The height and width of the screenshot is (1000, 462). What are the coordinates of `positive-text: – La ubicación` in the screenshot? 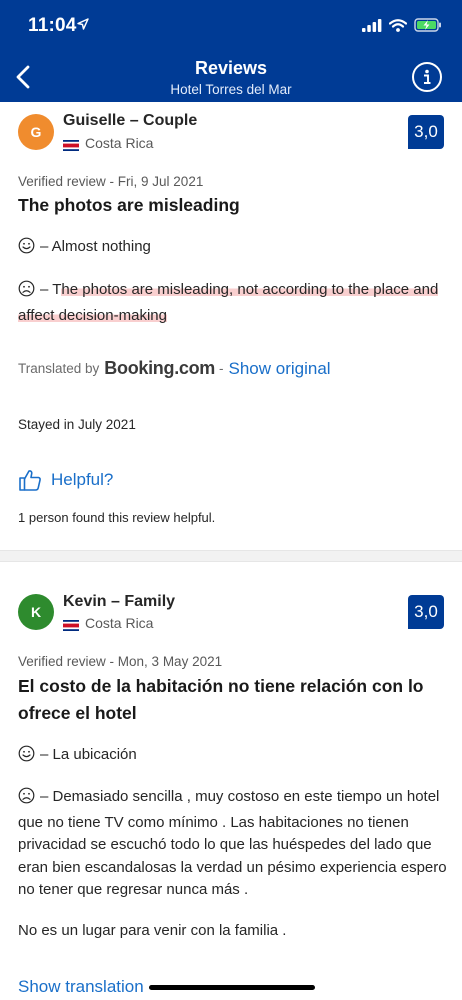 It's located at (88, 754).